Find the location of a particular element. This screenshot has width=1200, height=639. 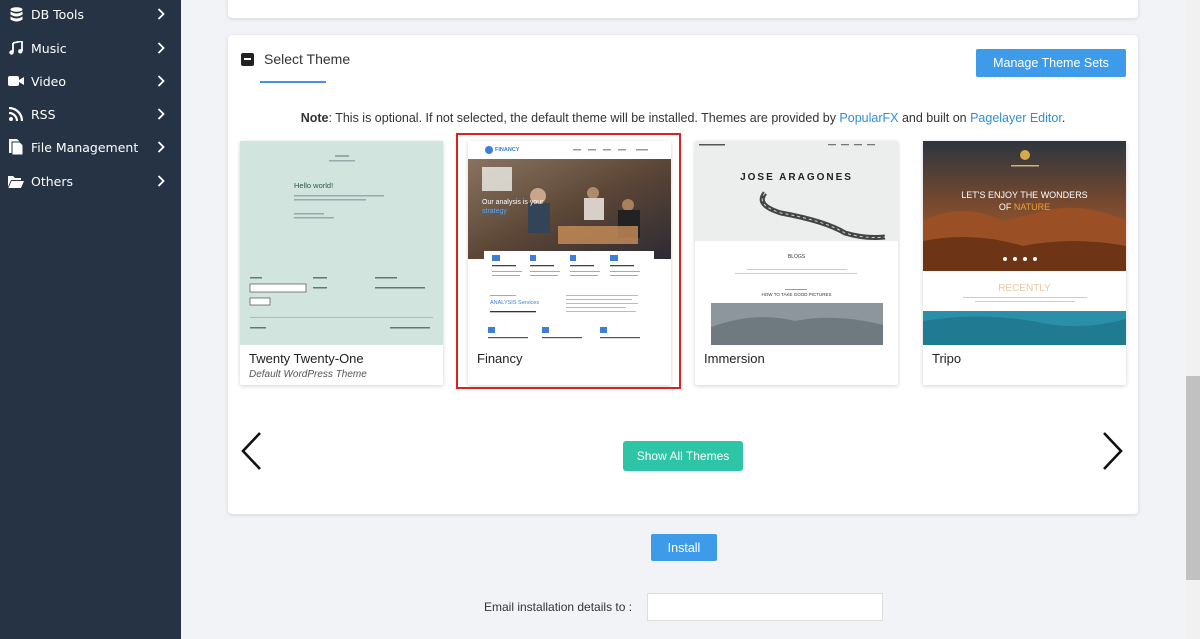

manage-theme-sets-button: Manage Theme Sets is located at coordinates (1051, 63).